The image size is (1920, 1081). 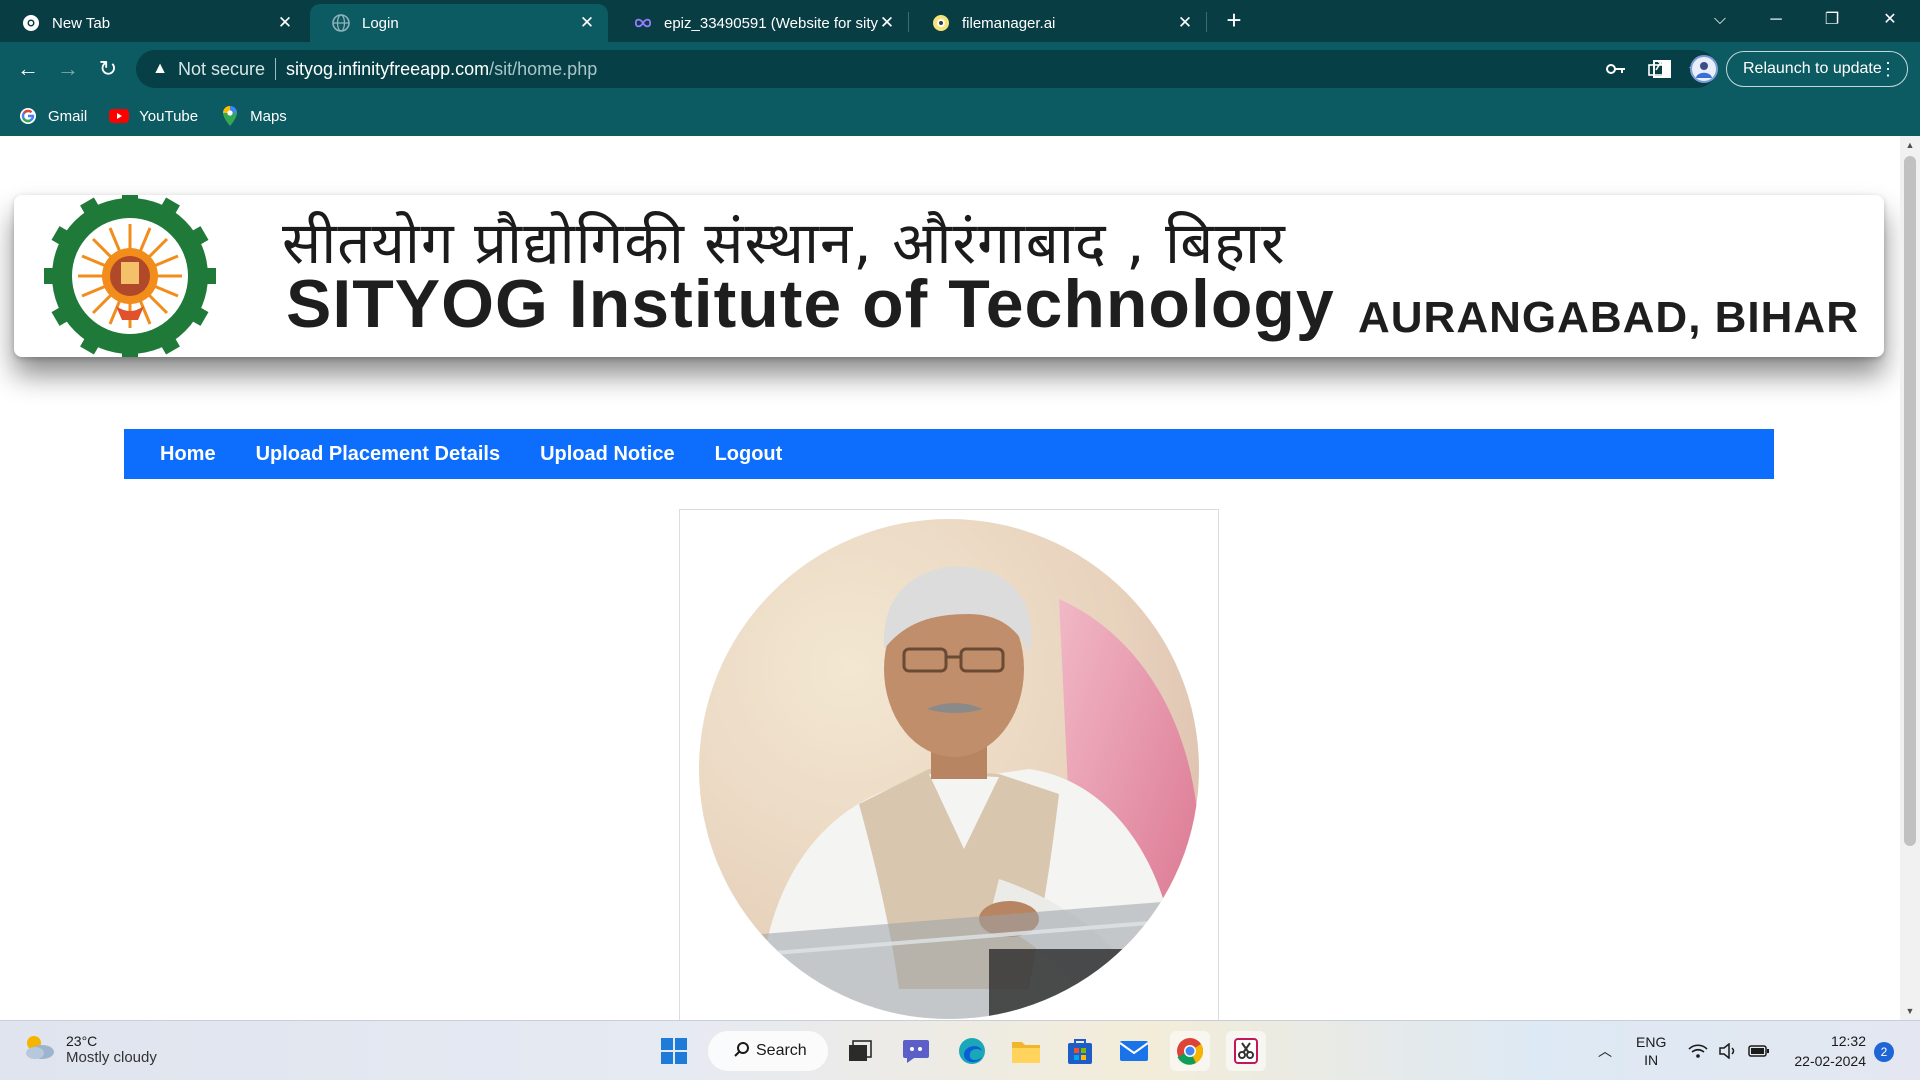 I want to click on weather-temperature: 23°C, so click(x=82, y=1041).